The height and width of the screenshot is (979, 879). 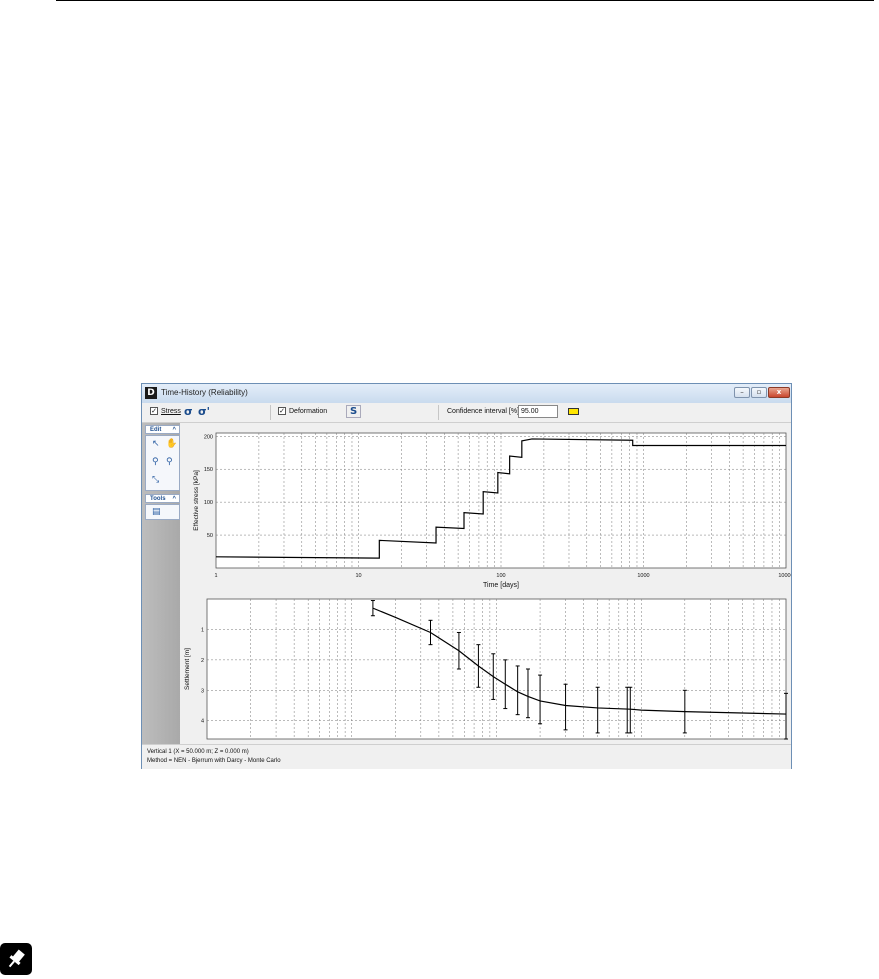 I want to click on pan-hand-icon: ✋, so click(x=171, y=444).